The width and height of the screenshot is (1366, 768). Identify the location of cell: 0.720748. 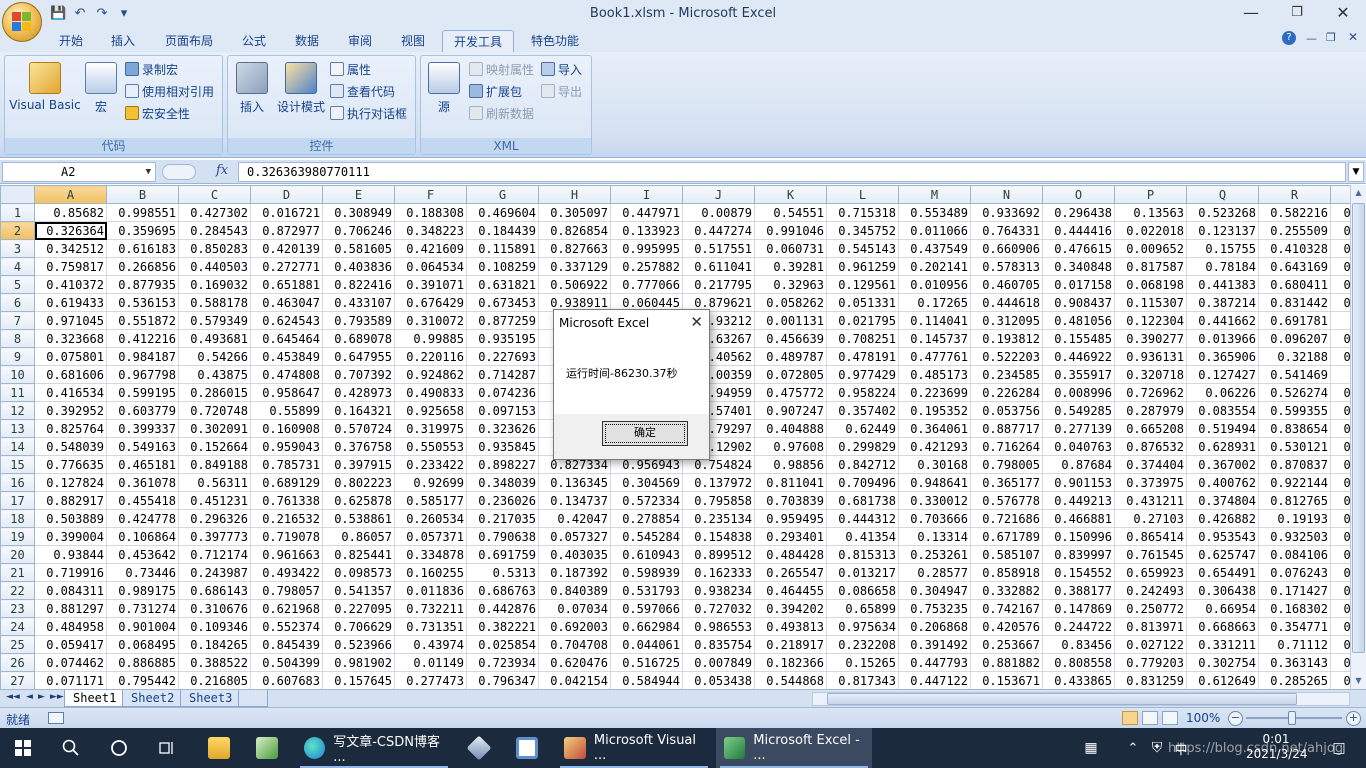
(214, 410).